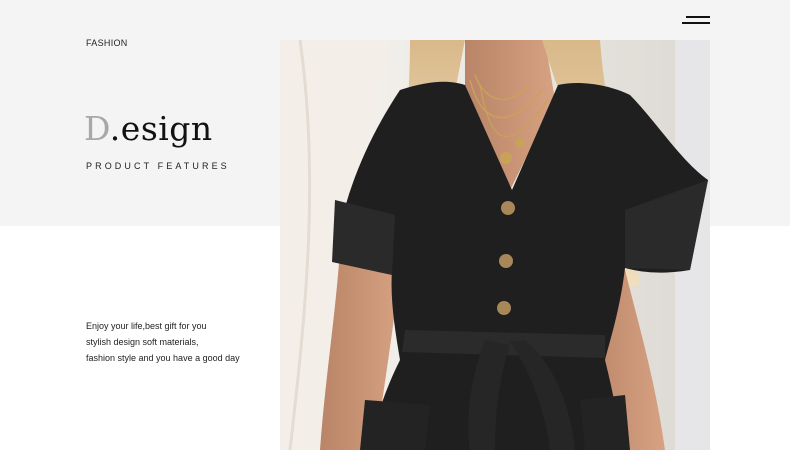 This screenshot has height=469, width=790. What do you see at coordinates (161, 128) in the screenshot?
I see `heading-rest: .esign` at bounding box center [161, 128].